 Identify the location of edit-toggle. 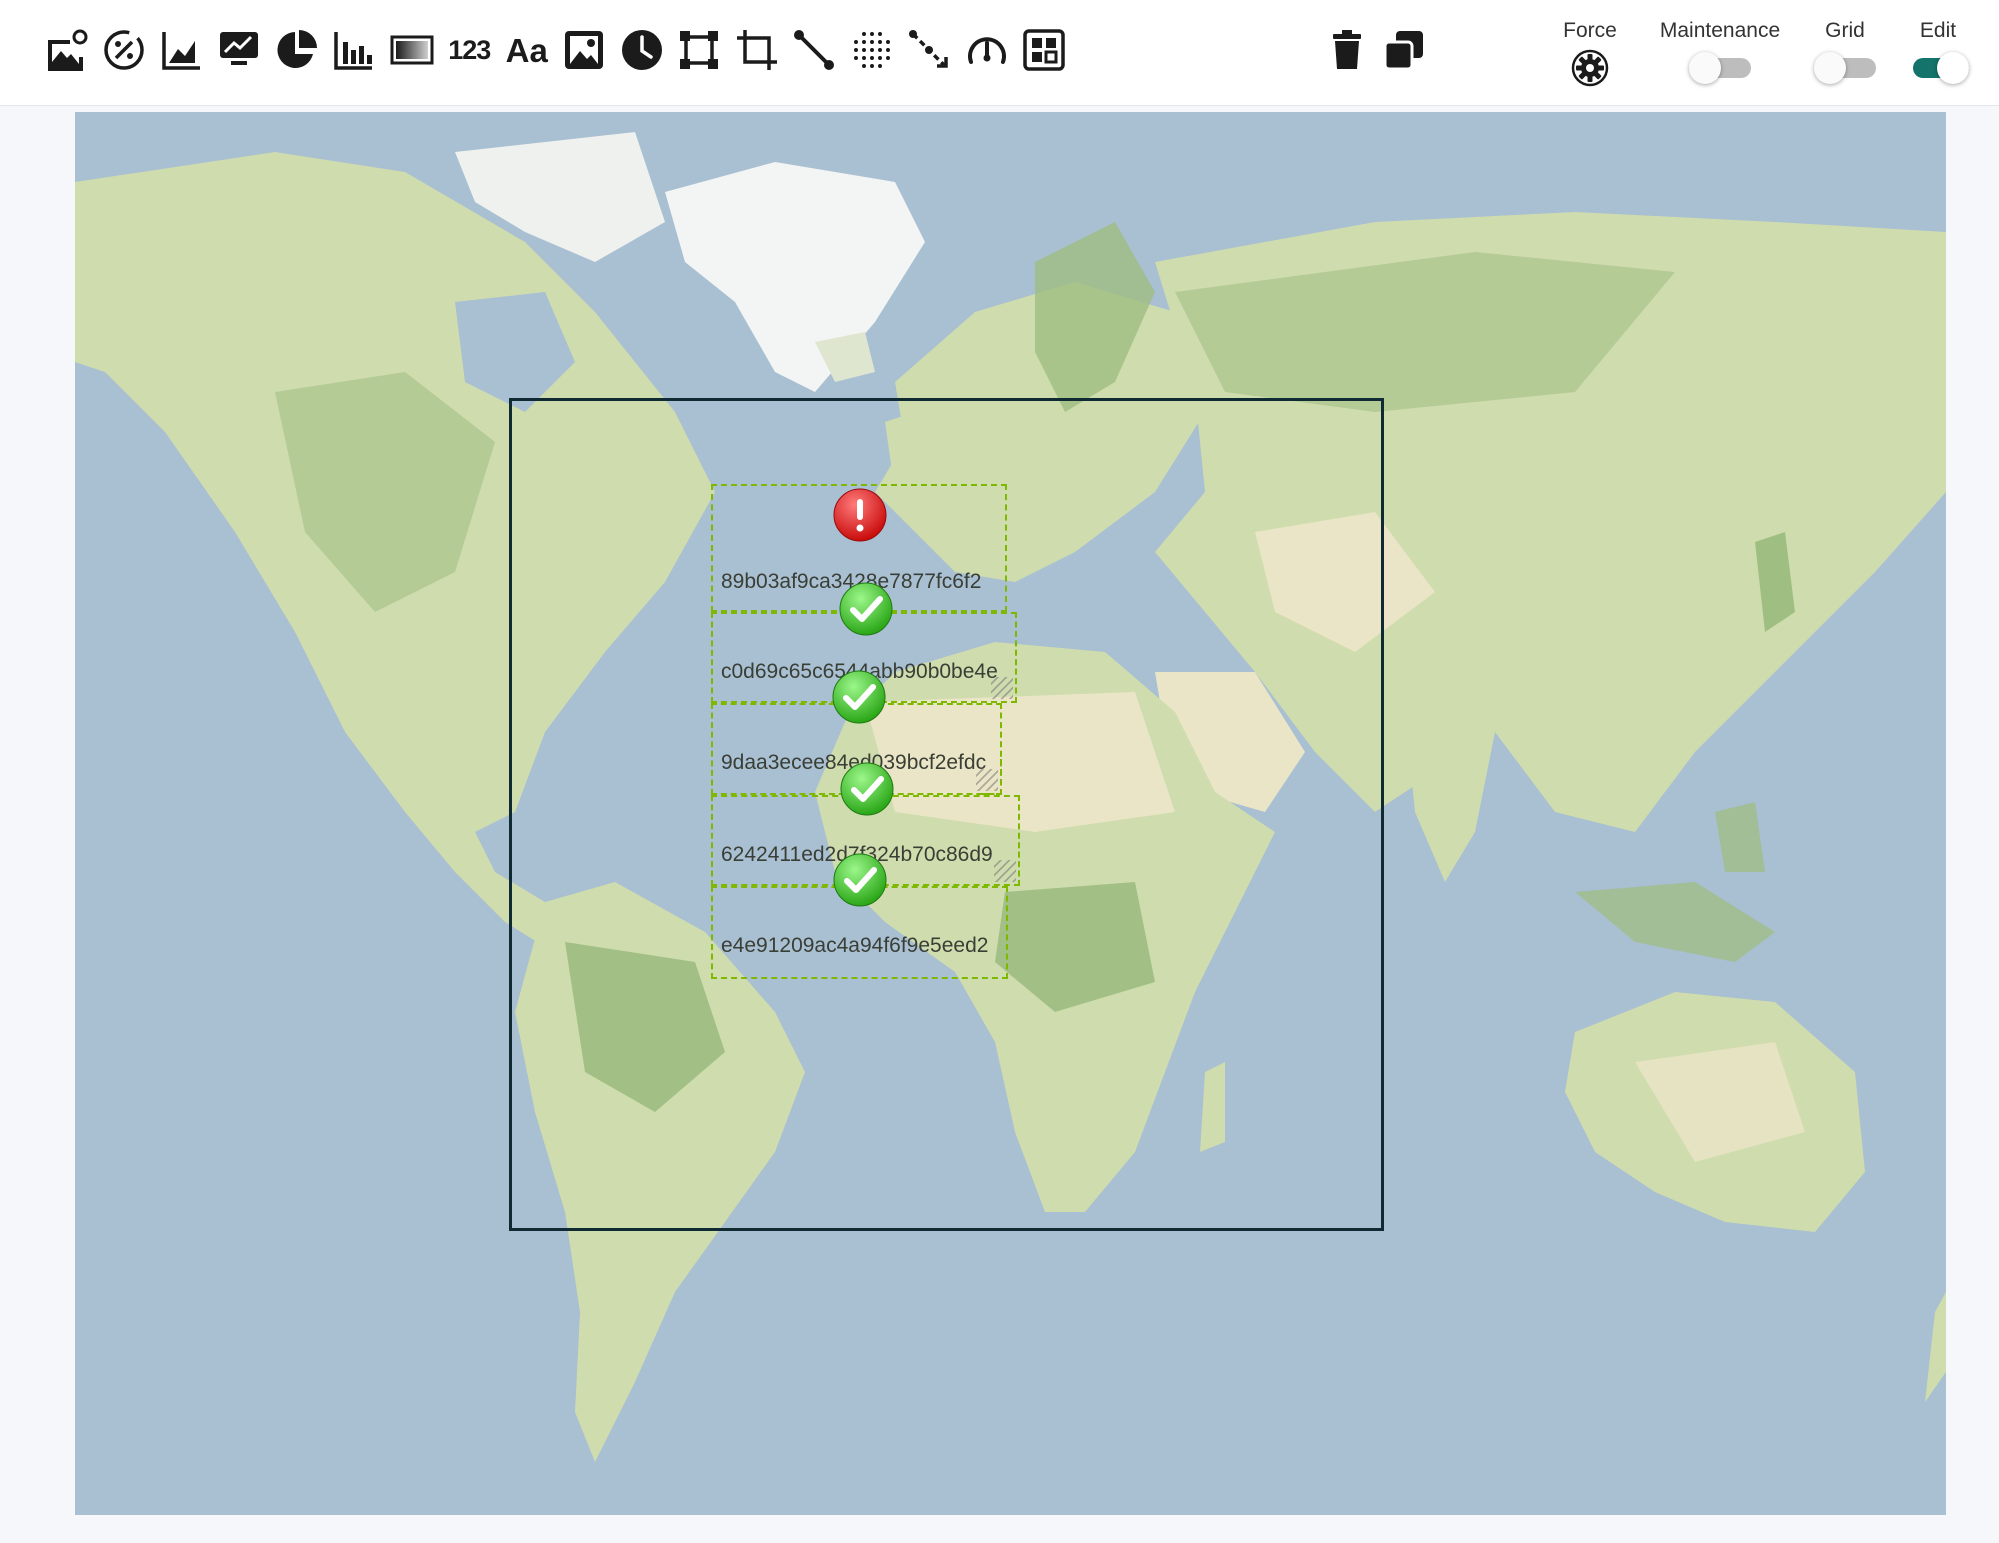
(1938, 67).